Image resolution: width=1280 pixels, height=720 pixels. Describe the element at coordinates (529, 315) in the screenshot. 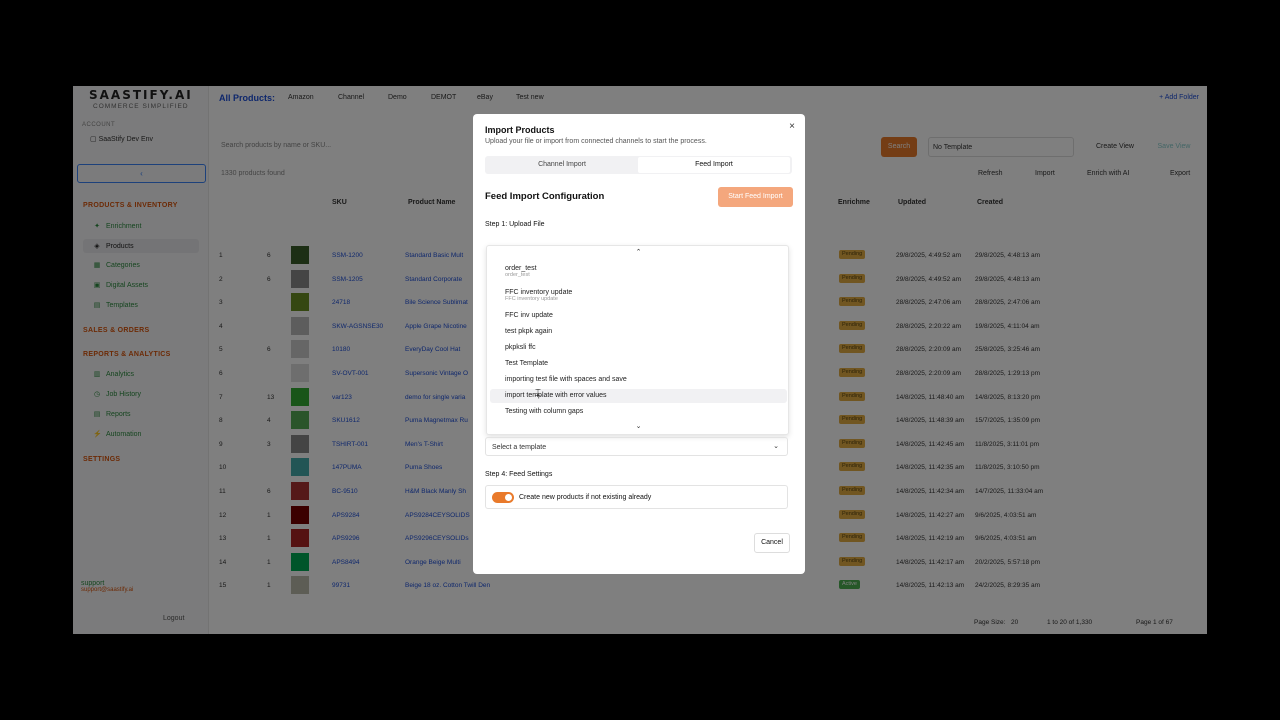

I see `option-label: FFC inv update` at that location.